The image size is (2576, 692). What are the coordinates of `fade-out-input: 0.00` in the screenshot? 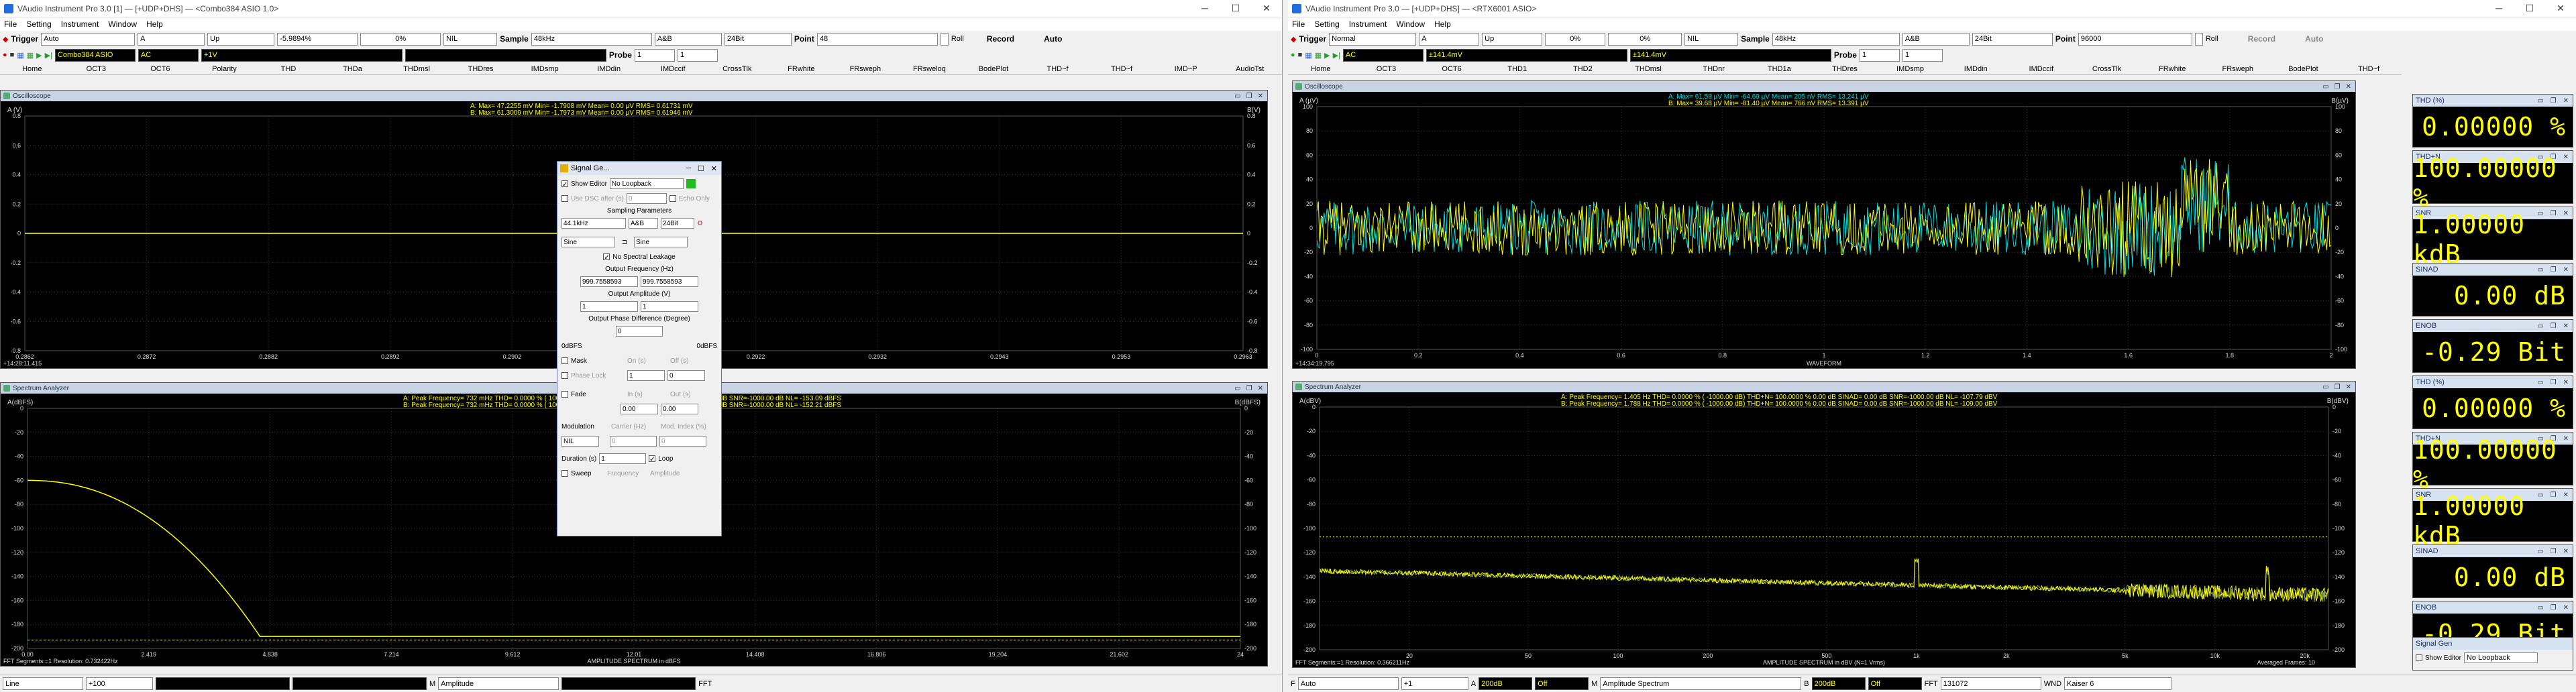 It's located at (679, 409).